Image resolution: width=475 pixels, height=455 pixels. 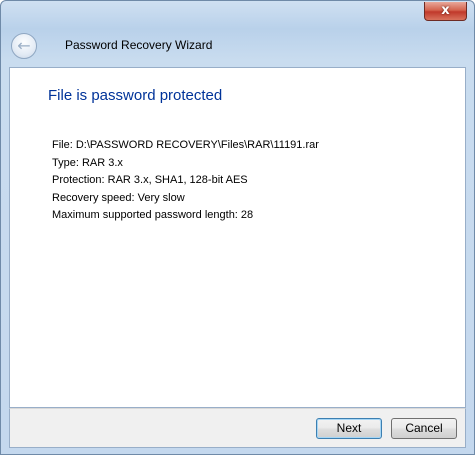 I want to click on max-password-length-text: Maximum supported password length: 28, so click(x=153, y=215).